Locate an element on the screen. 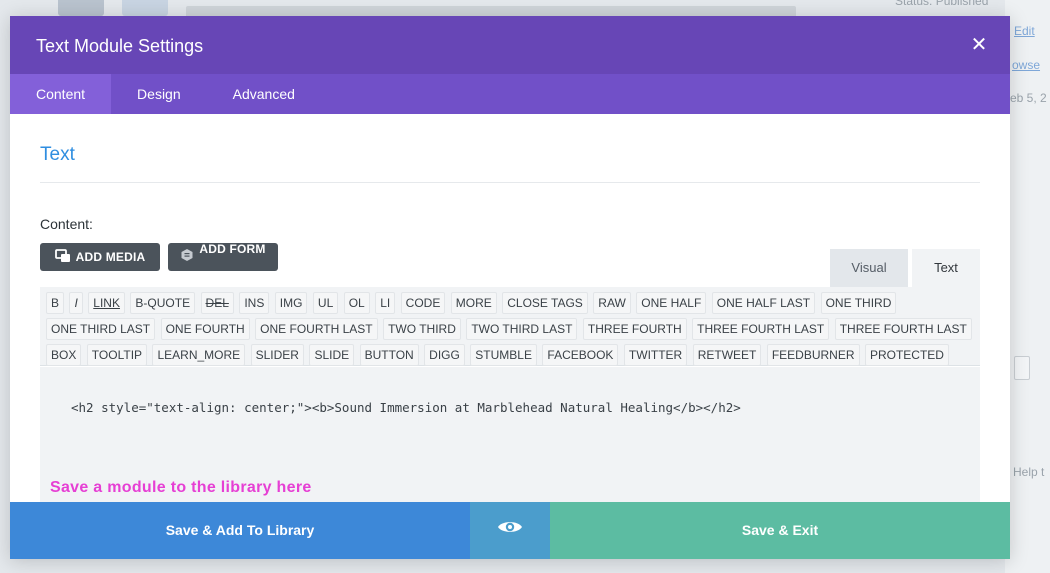 The image size is (1050, 573). quicktag-digg: DIGG is located at coordinates (444, 355).